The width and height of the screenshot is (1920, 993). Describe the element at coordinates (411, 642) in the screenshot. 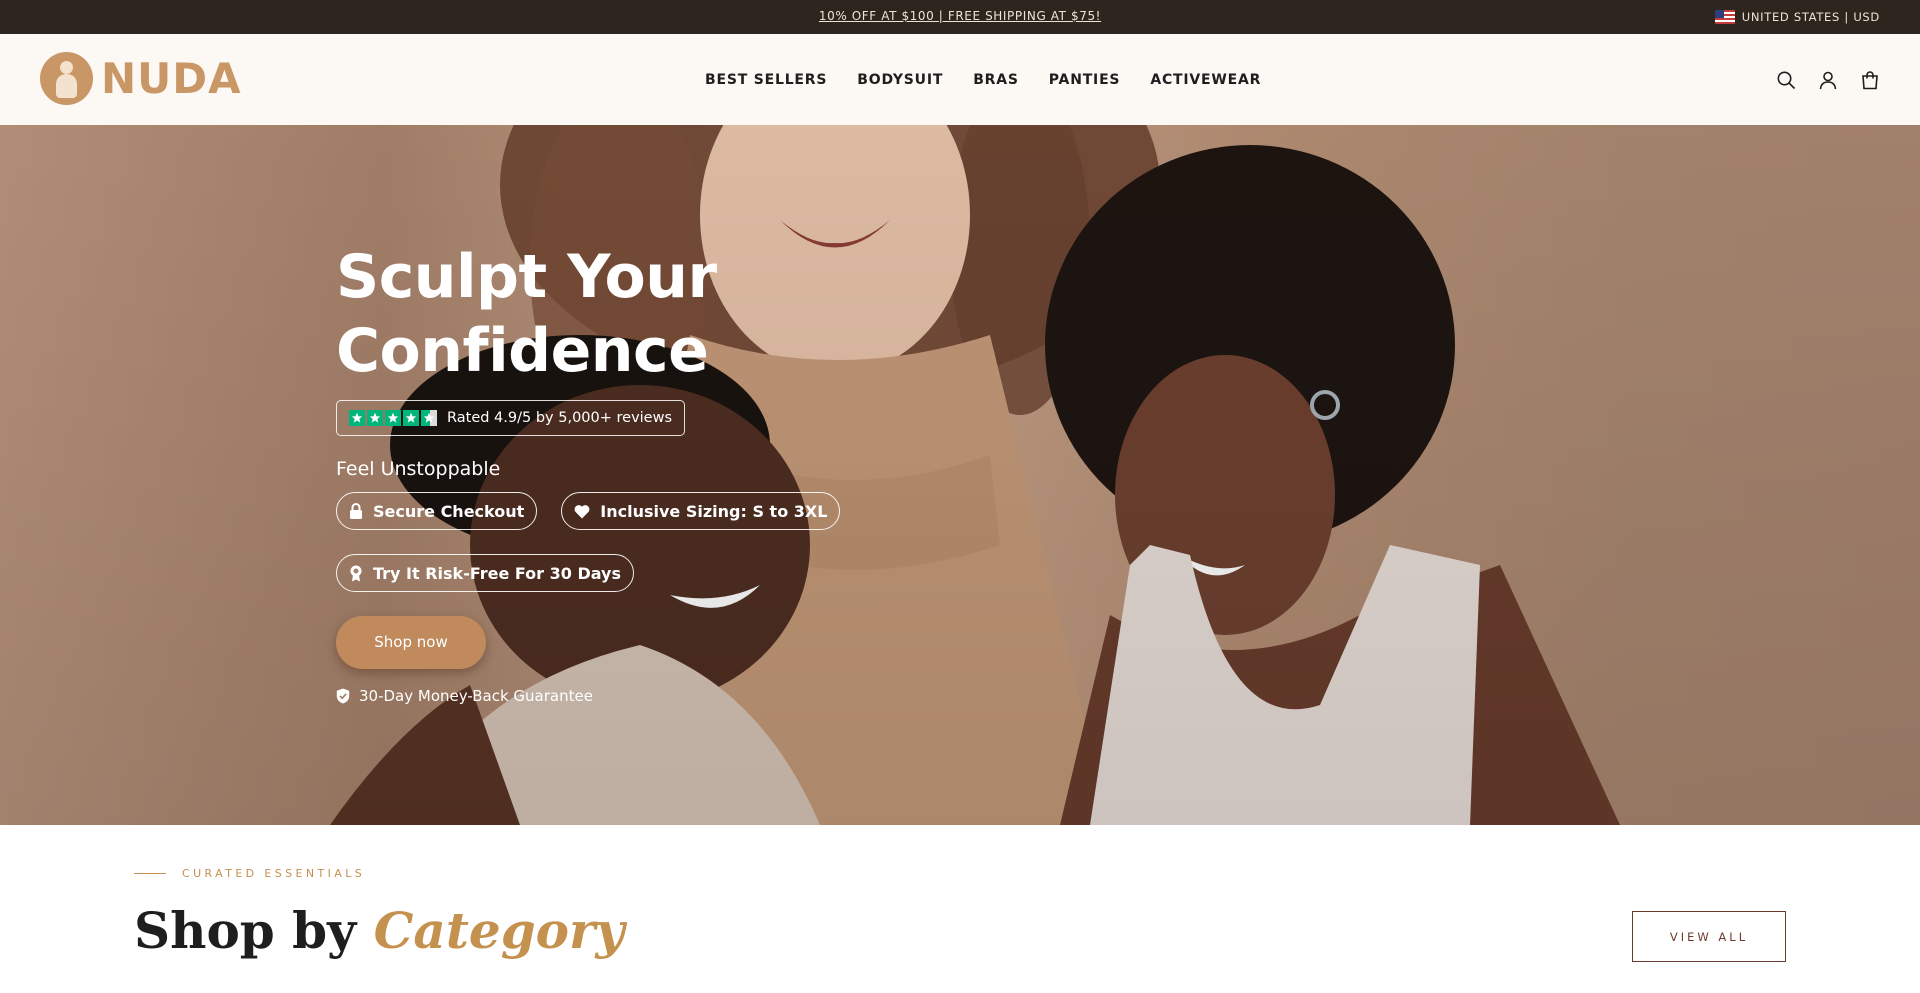

I see `shop-now-button: Shop now` at that location.